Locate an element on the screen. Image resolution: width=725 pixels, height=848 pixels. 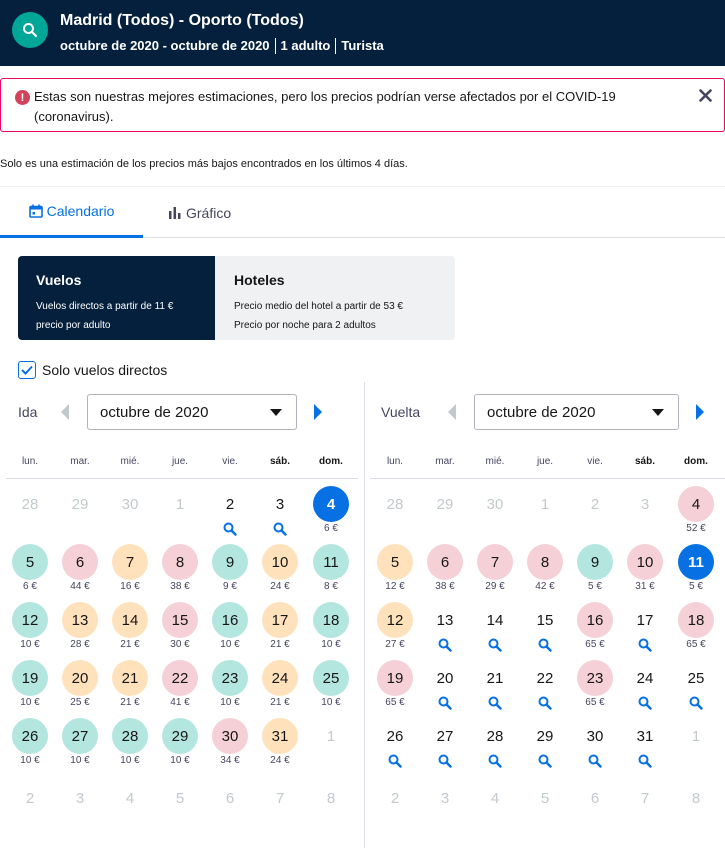
calendar-day: 56 € is located at coordinates (30, 572).